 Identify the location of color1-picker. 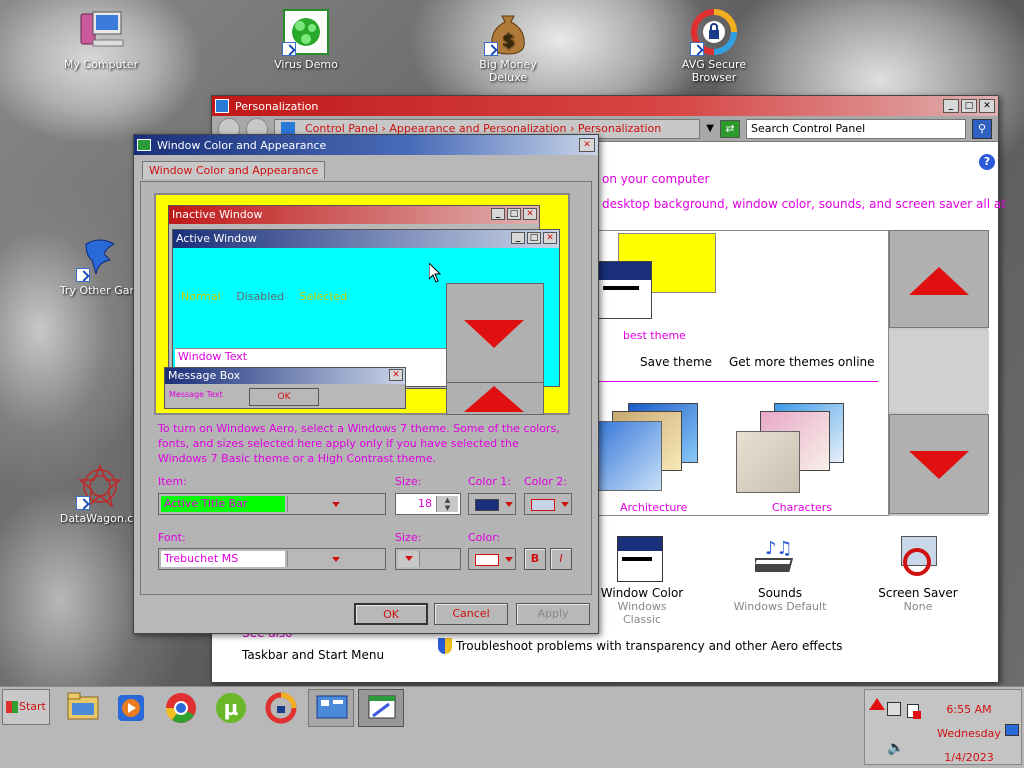
(492, 504).